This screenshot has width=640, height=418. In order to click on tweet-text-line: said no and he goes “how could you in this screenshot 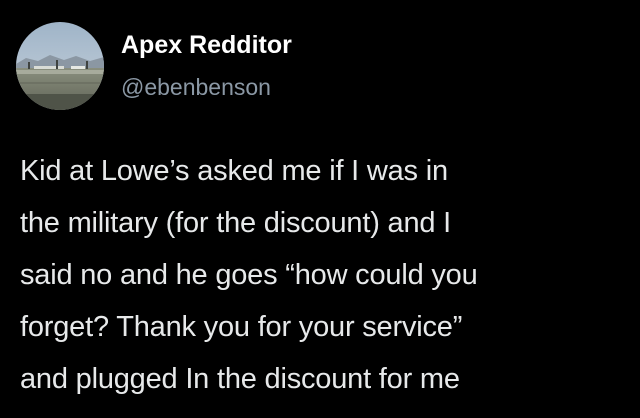, I will do `click(249, 275)`.